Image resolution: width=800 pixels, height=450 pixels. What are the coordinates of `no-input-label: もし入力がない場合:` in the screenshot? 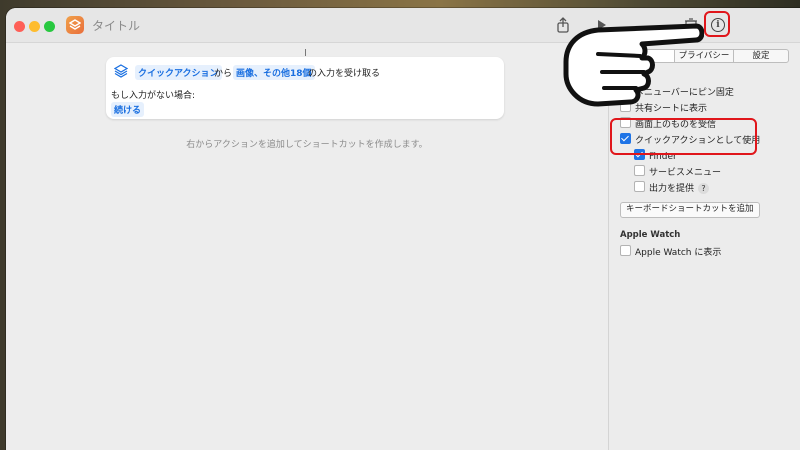 It's located at (153, 96).